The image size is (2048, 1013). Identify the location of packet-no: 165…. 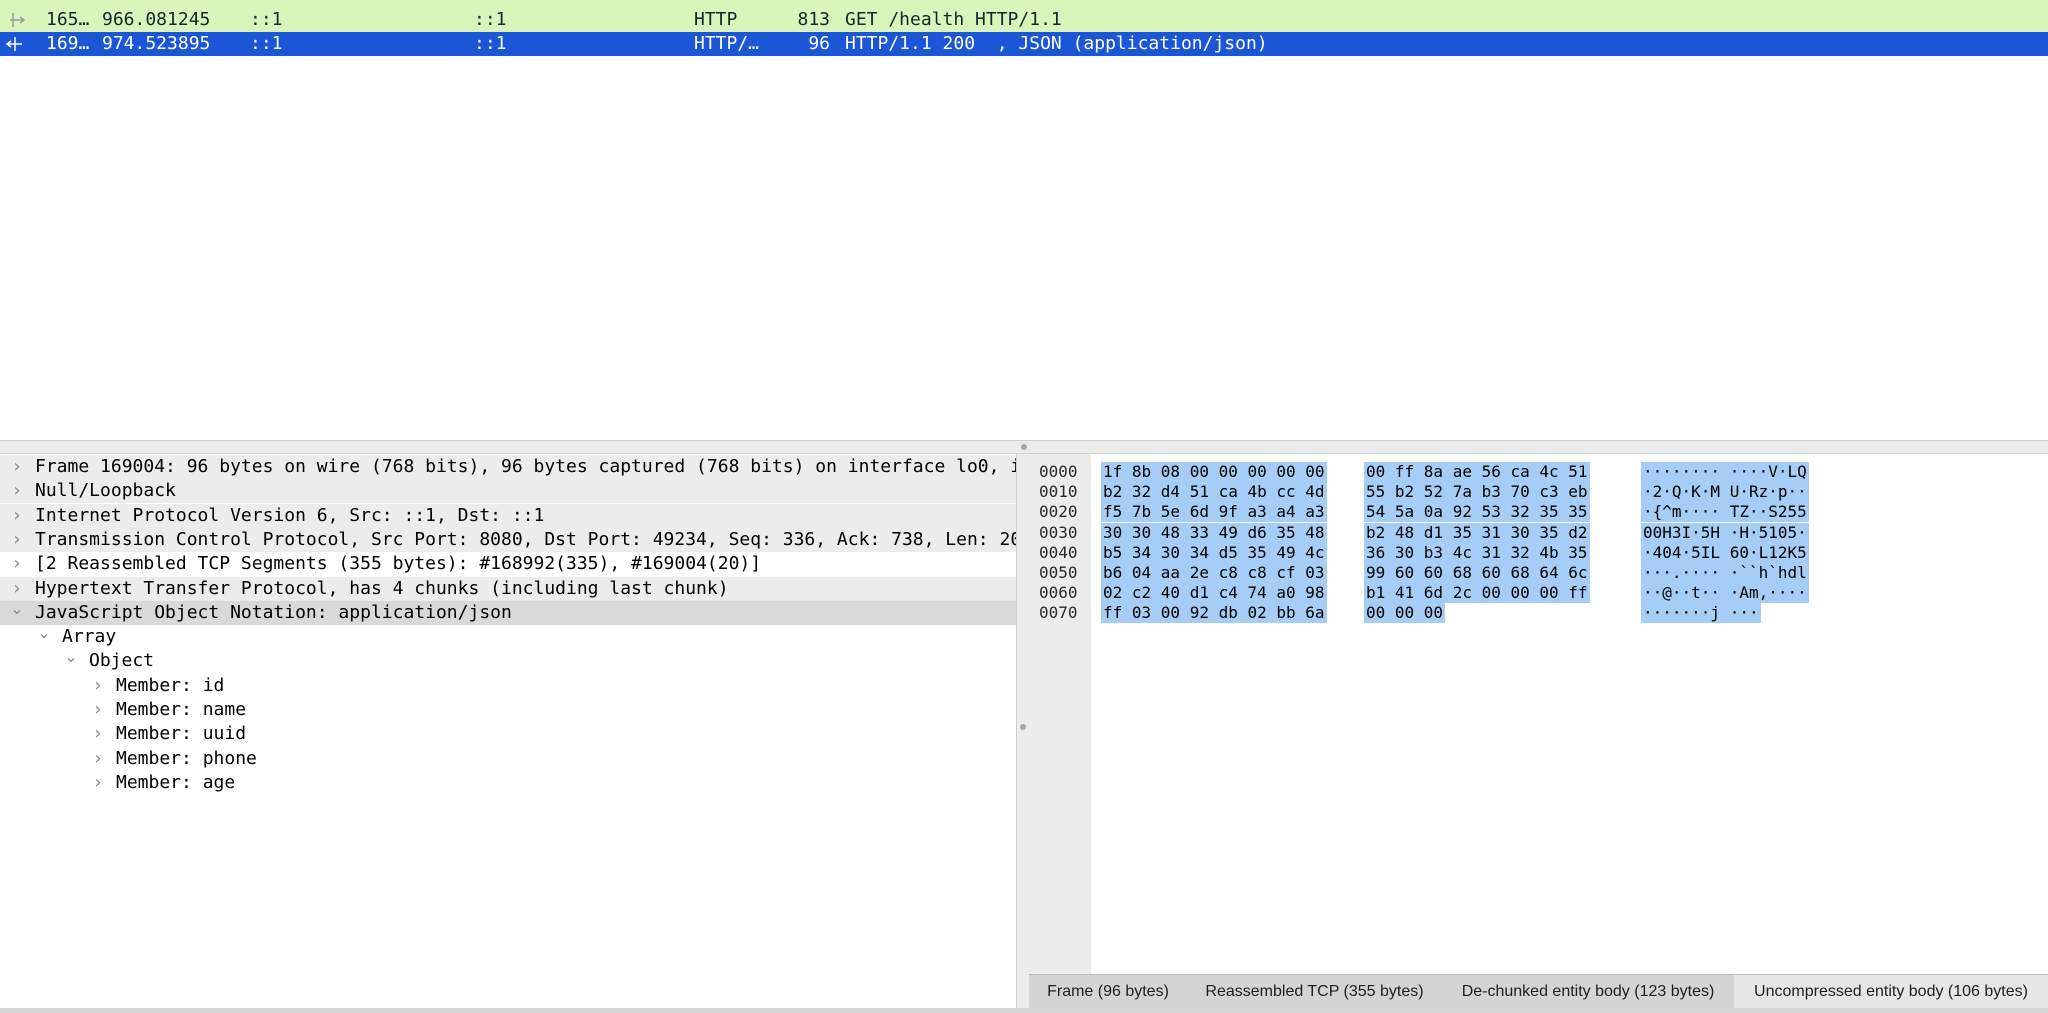
(68, 19).